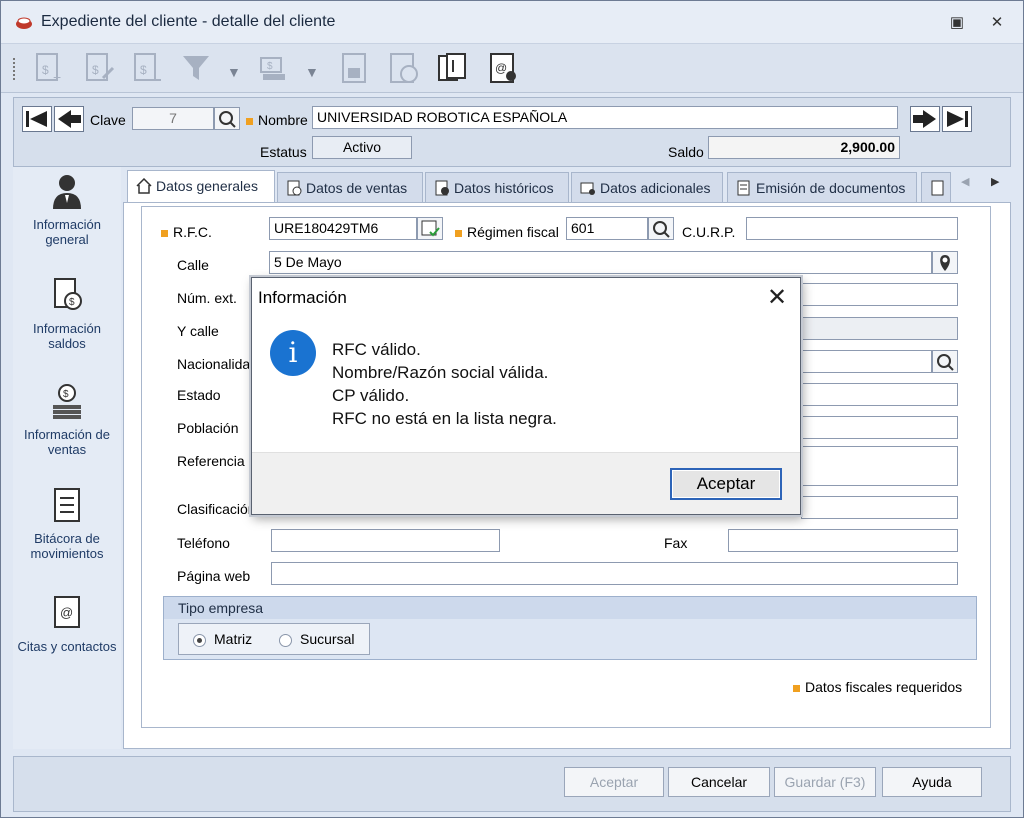 This screenshot has width=1024, height=818. What do you see at coordinates (719, 782) in the screenshot?
I see `cancel-button: Cancelar` at bounding box center [719, 782].